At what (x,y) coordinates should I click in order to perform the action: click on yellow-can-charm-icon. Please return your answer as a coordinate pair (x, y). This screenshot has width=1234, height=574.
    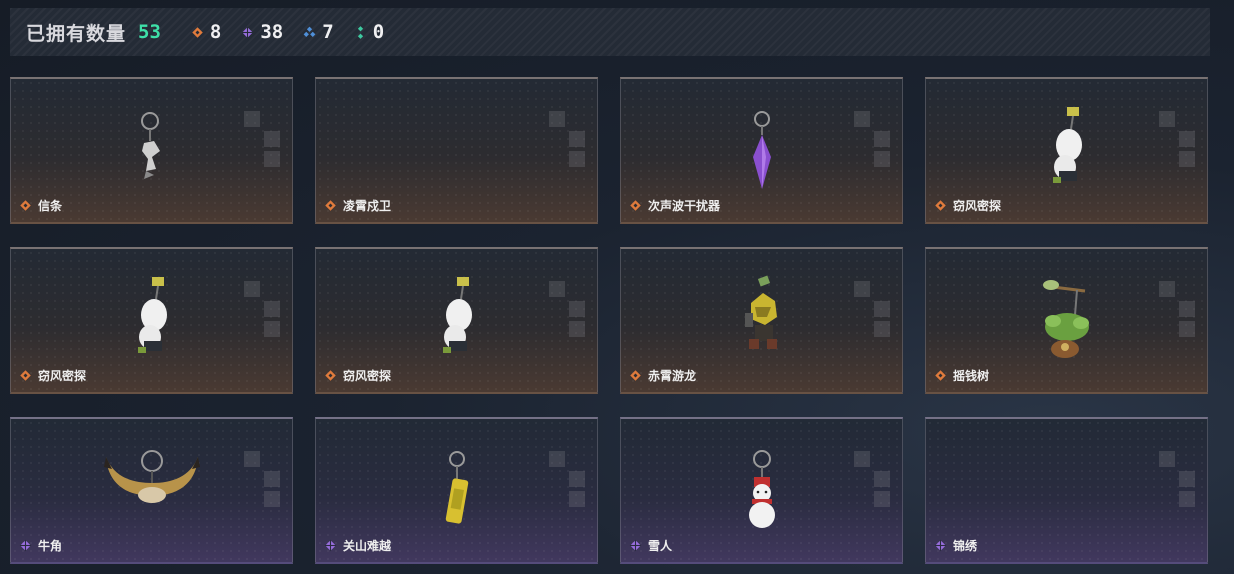
    Looking at the image, I should click on (456, 487).